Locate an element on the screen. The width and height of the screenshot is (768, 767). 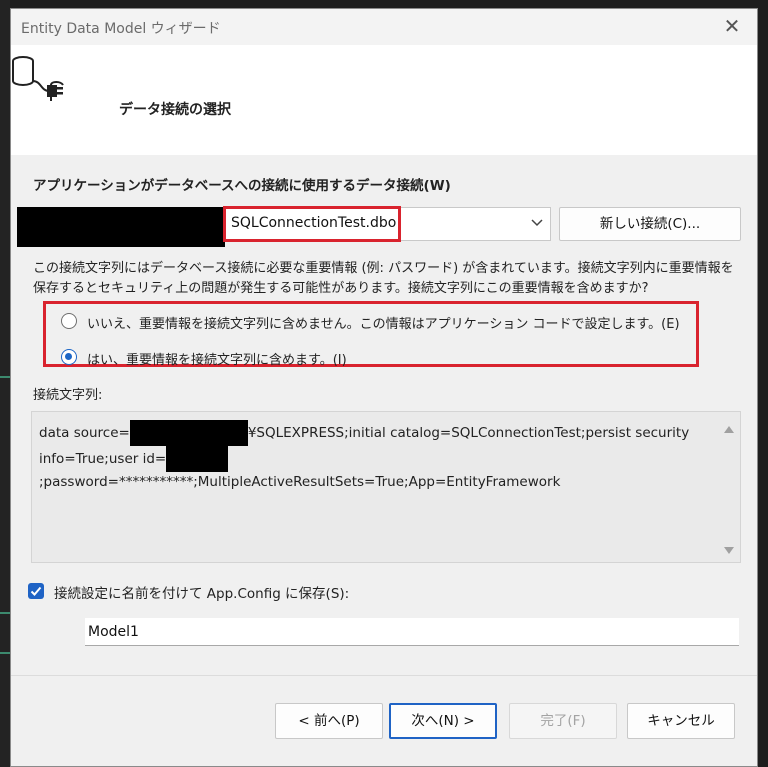
connection-string-part1: data source= is located at coordinates (84, 433).